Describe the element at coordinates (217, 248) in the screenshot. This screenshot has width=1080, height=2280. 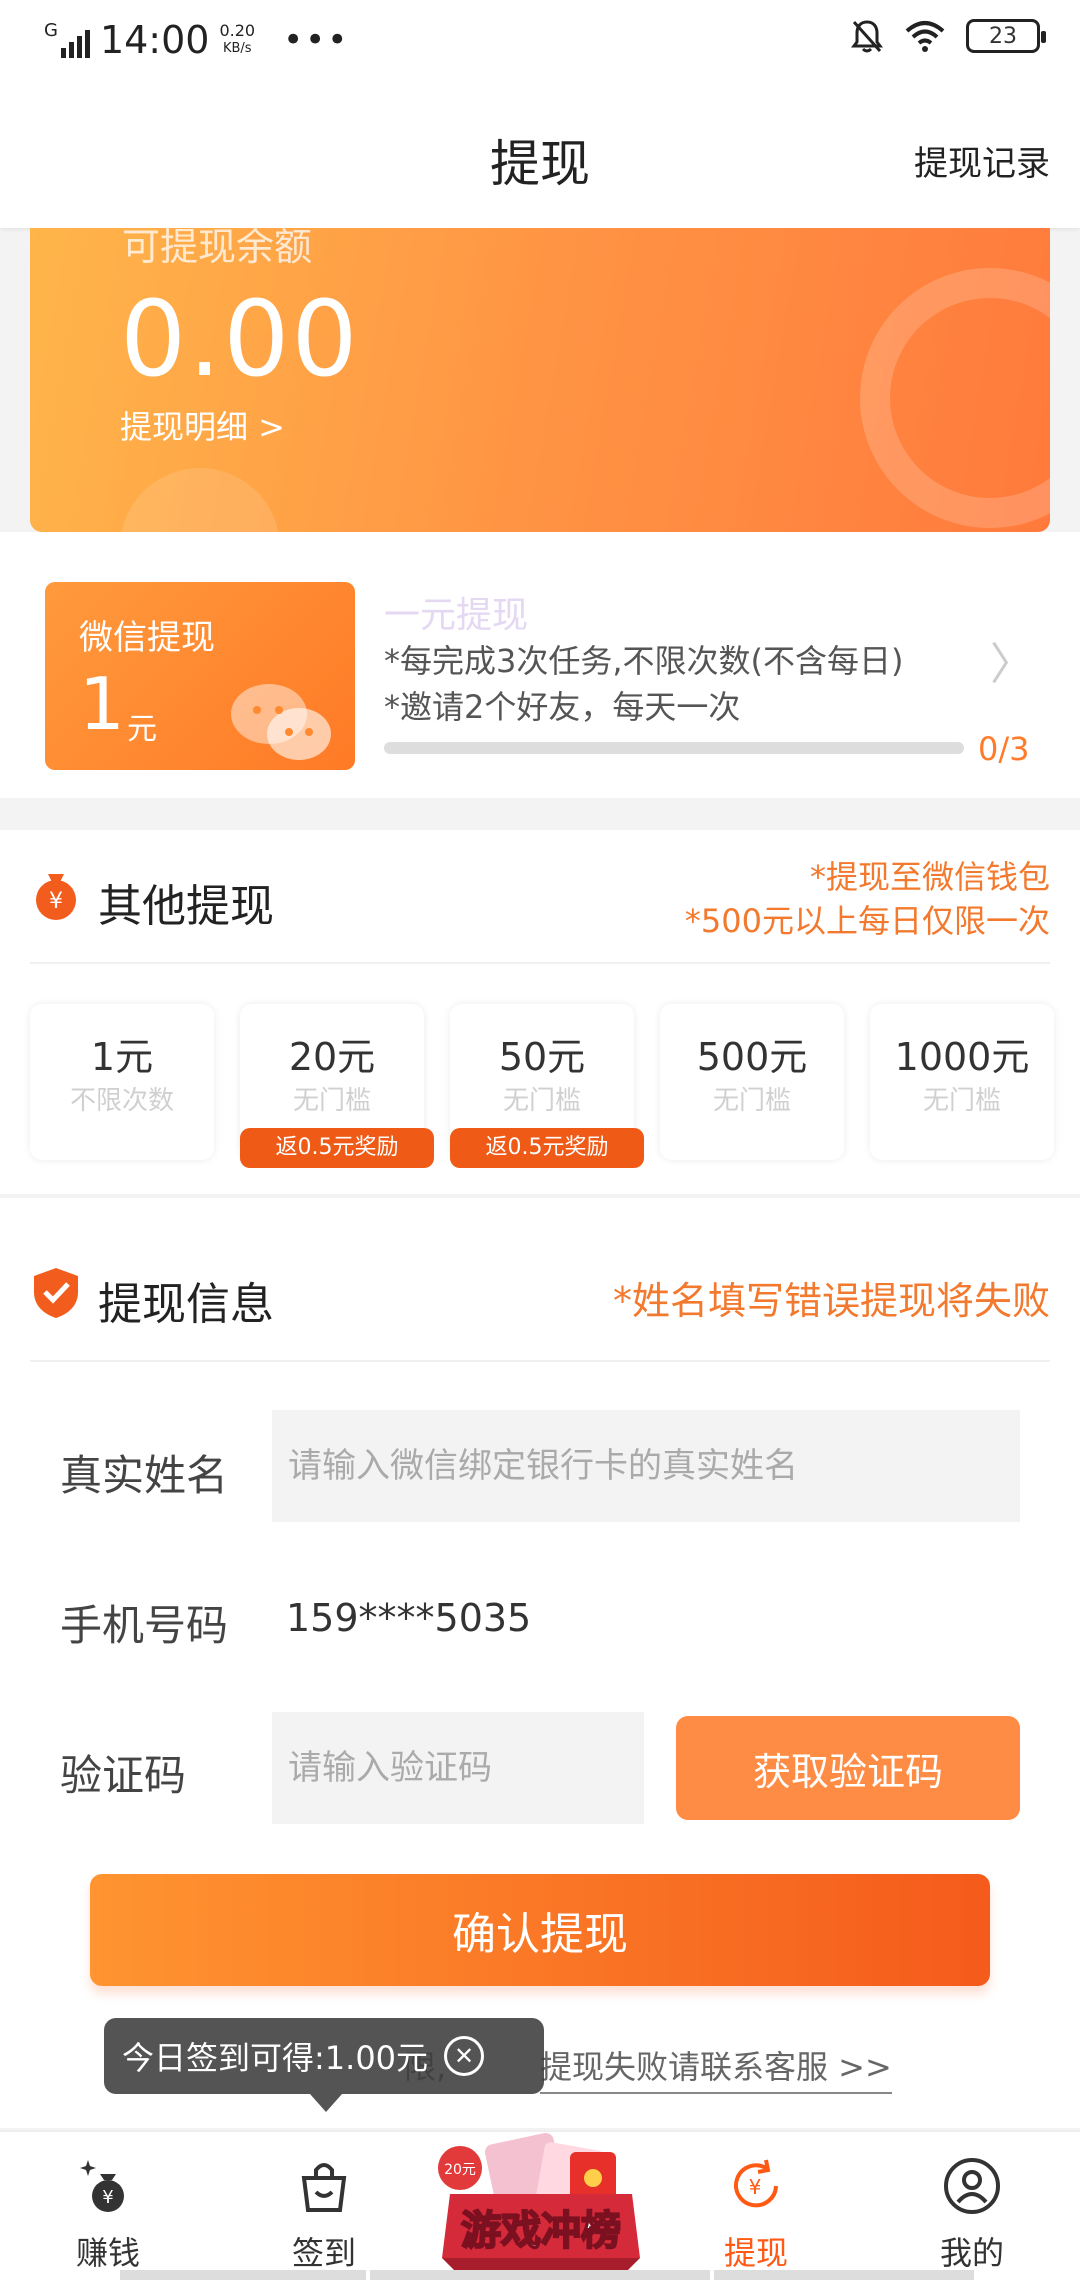
I see `balance-label: 可提现余额` at that location.